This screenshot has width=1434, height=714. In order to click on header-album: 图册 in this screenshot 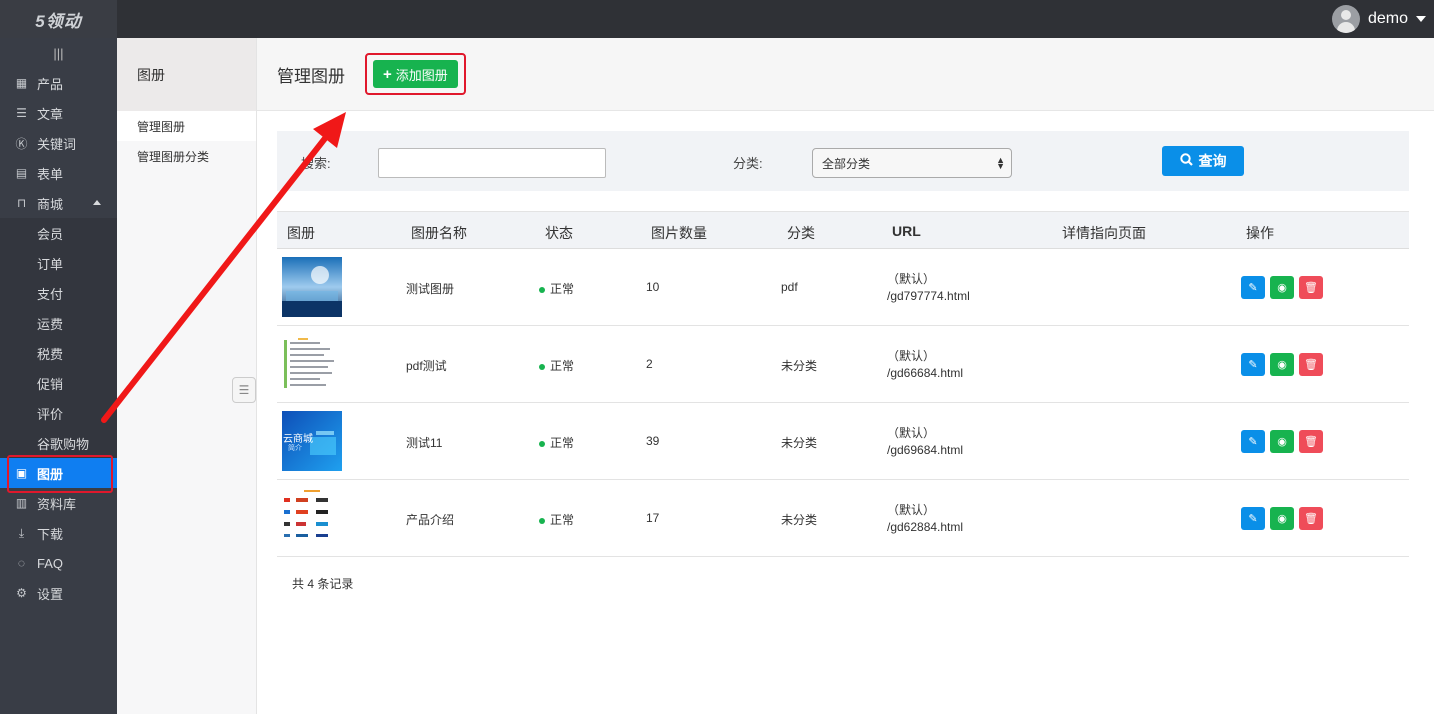, I will do `click(301, 233)`.